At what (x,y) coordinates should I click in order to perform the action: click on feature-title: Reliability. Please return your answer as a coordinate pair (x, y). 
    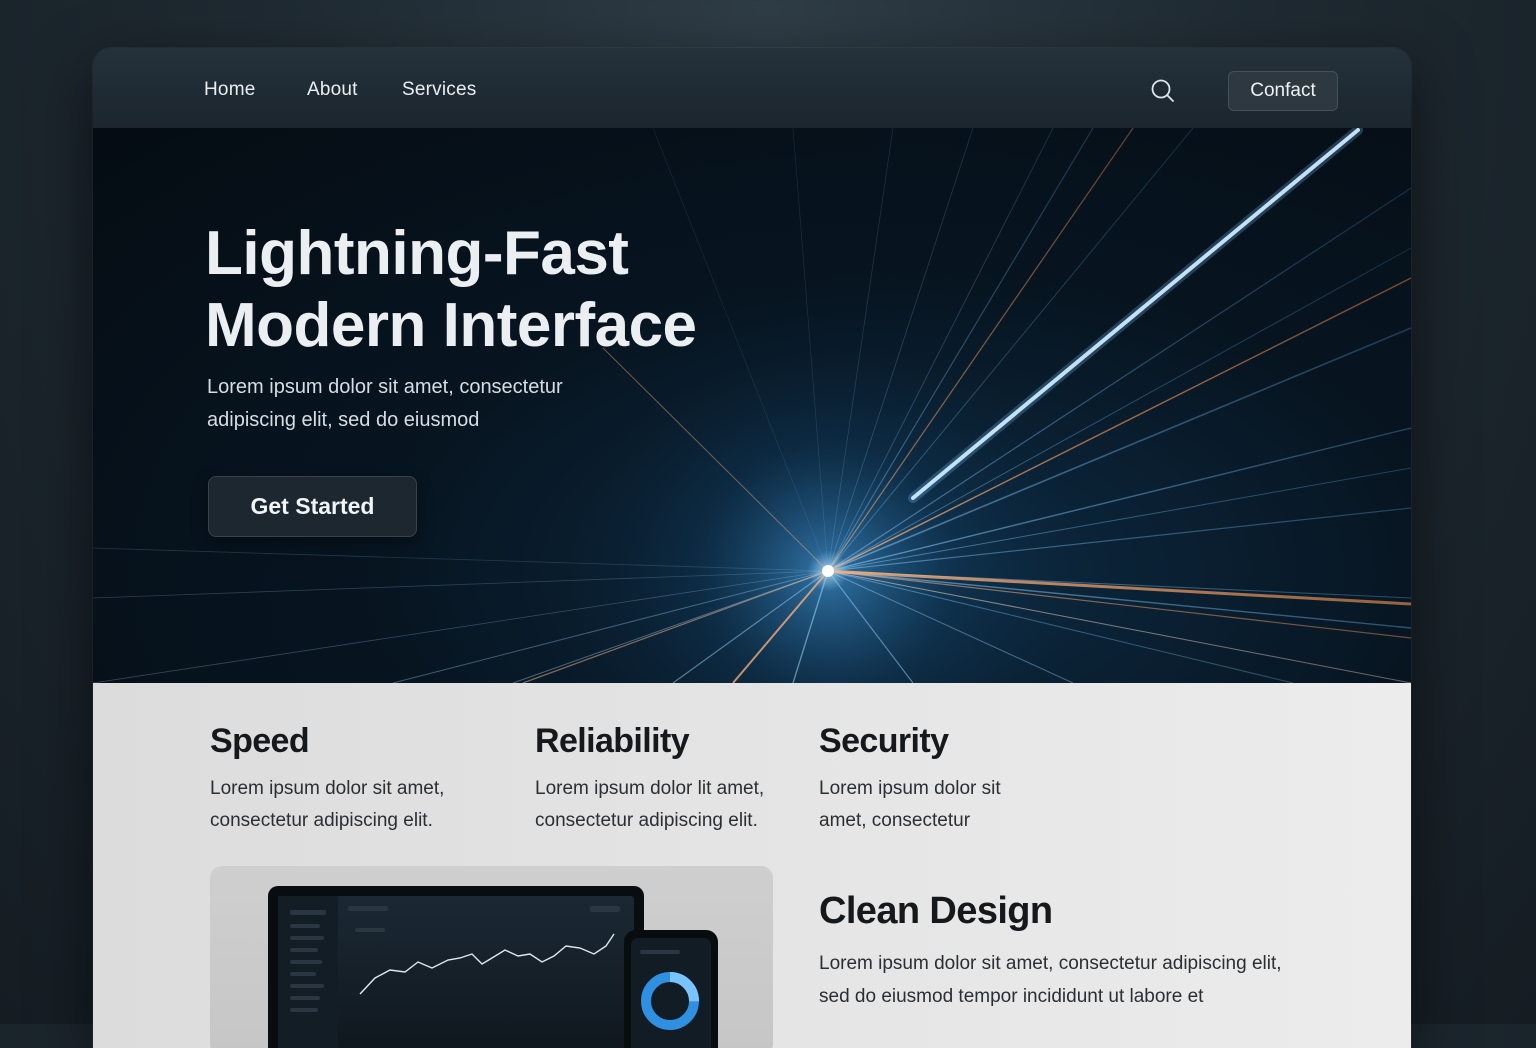
    Looking at the image, I should click on (612, 741).